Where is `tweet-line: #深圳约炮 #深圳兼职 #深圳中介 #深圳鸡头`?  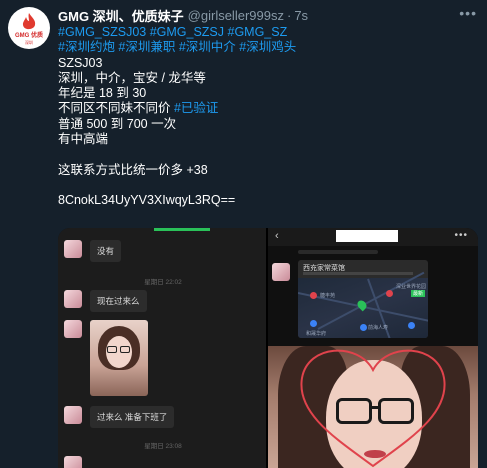
tweet-line: #深圳约炮 #深圳兼职 #深圳中介 #深圳鸡头 is located at coordinates (268, 47).